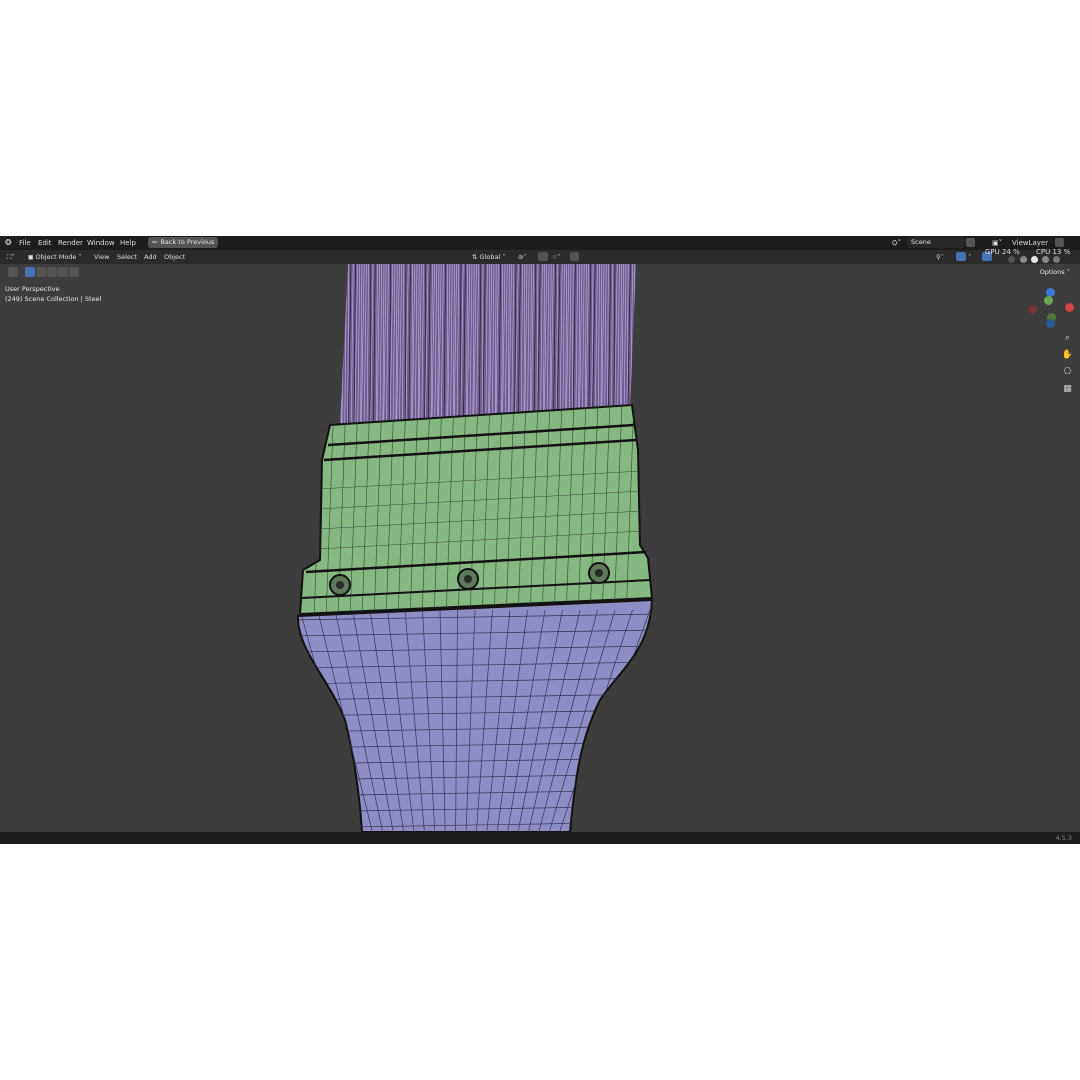 This screenshot has width=1080, height=1080. Describe the element at coordinates (896, 243) in the screenshot. I see `scene-icon: ⛭˅` at that location.